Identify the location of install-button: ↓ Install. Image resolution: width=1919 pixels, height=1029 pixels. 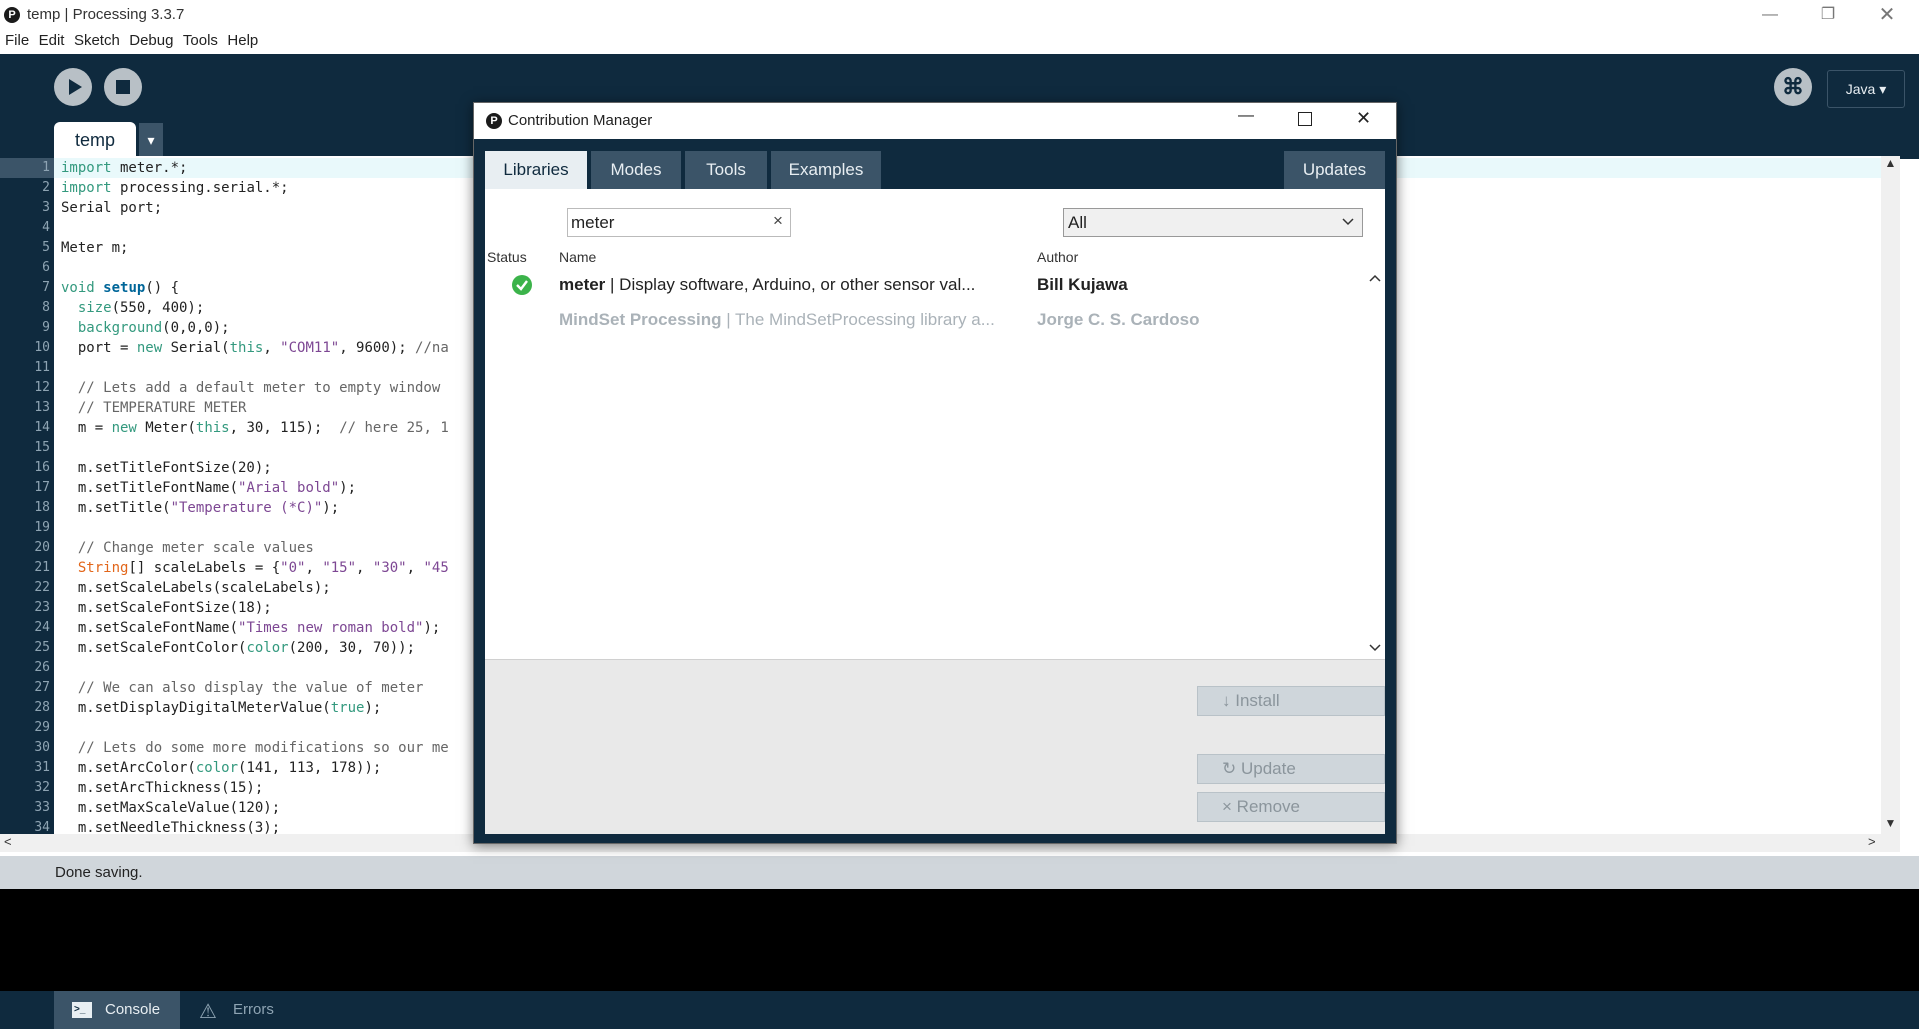
(1291, 701).